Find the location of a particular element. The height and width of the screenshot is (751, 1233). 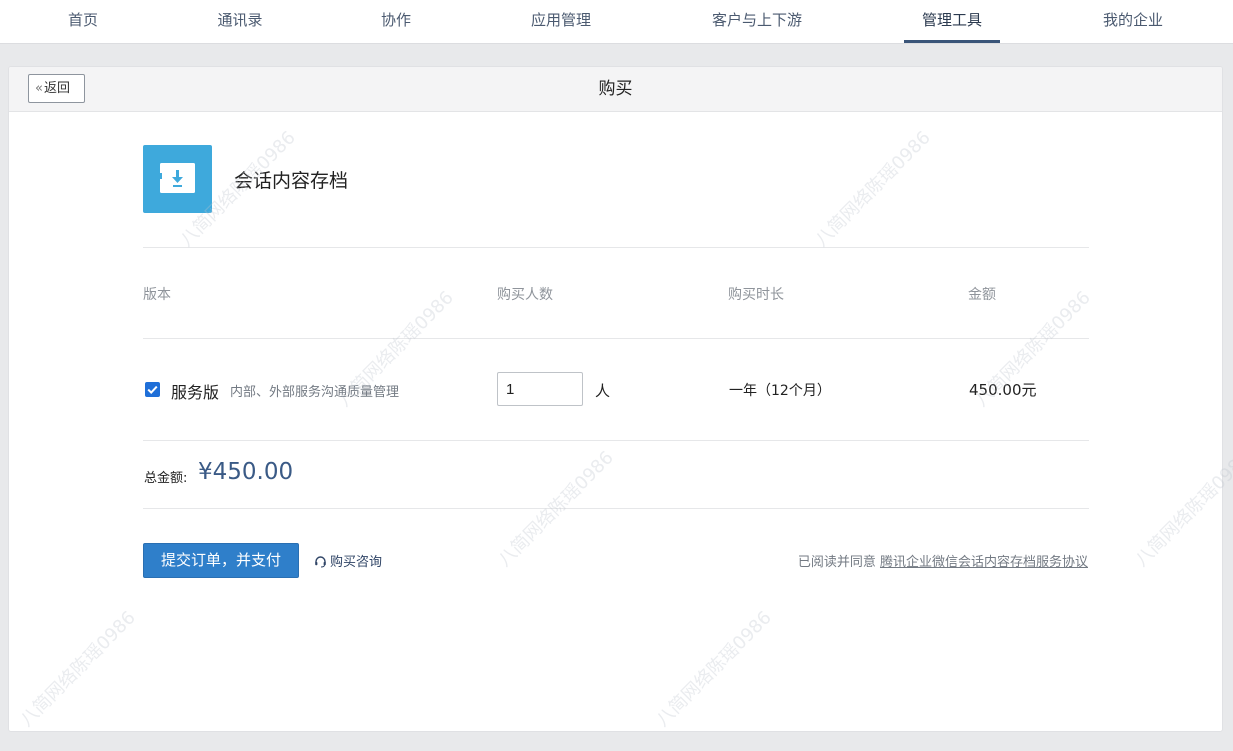

nav-item-customers: 客户与上下游 is located at coordinates (757, 22).